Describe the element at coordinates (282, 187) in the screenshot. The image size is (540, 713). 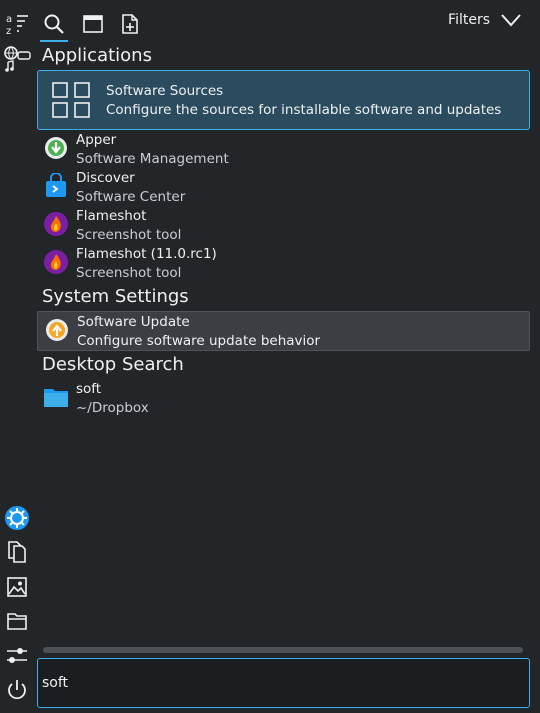
I see `result-discover: Discover Software Center` at that location.